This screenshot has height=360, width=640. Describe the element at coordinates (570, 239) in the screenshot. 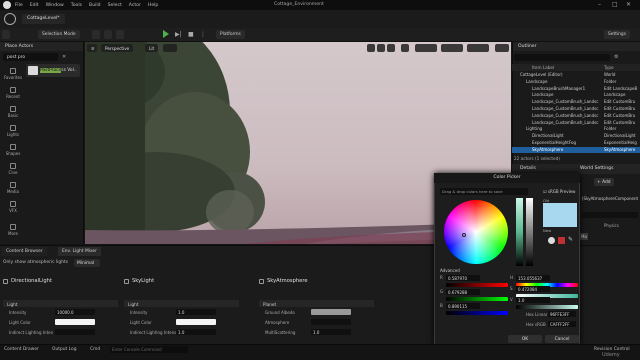

I see `eyedropper-icon: ✎` at that location.